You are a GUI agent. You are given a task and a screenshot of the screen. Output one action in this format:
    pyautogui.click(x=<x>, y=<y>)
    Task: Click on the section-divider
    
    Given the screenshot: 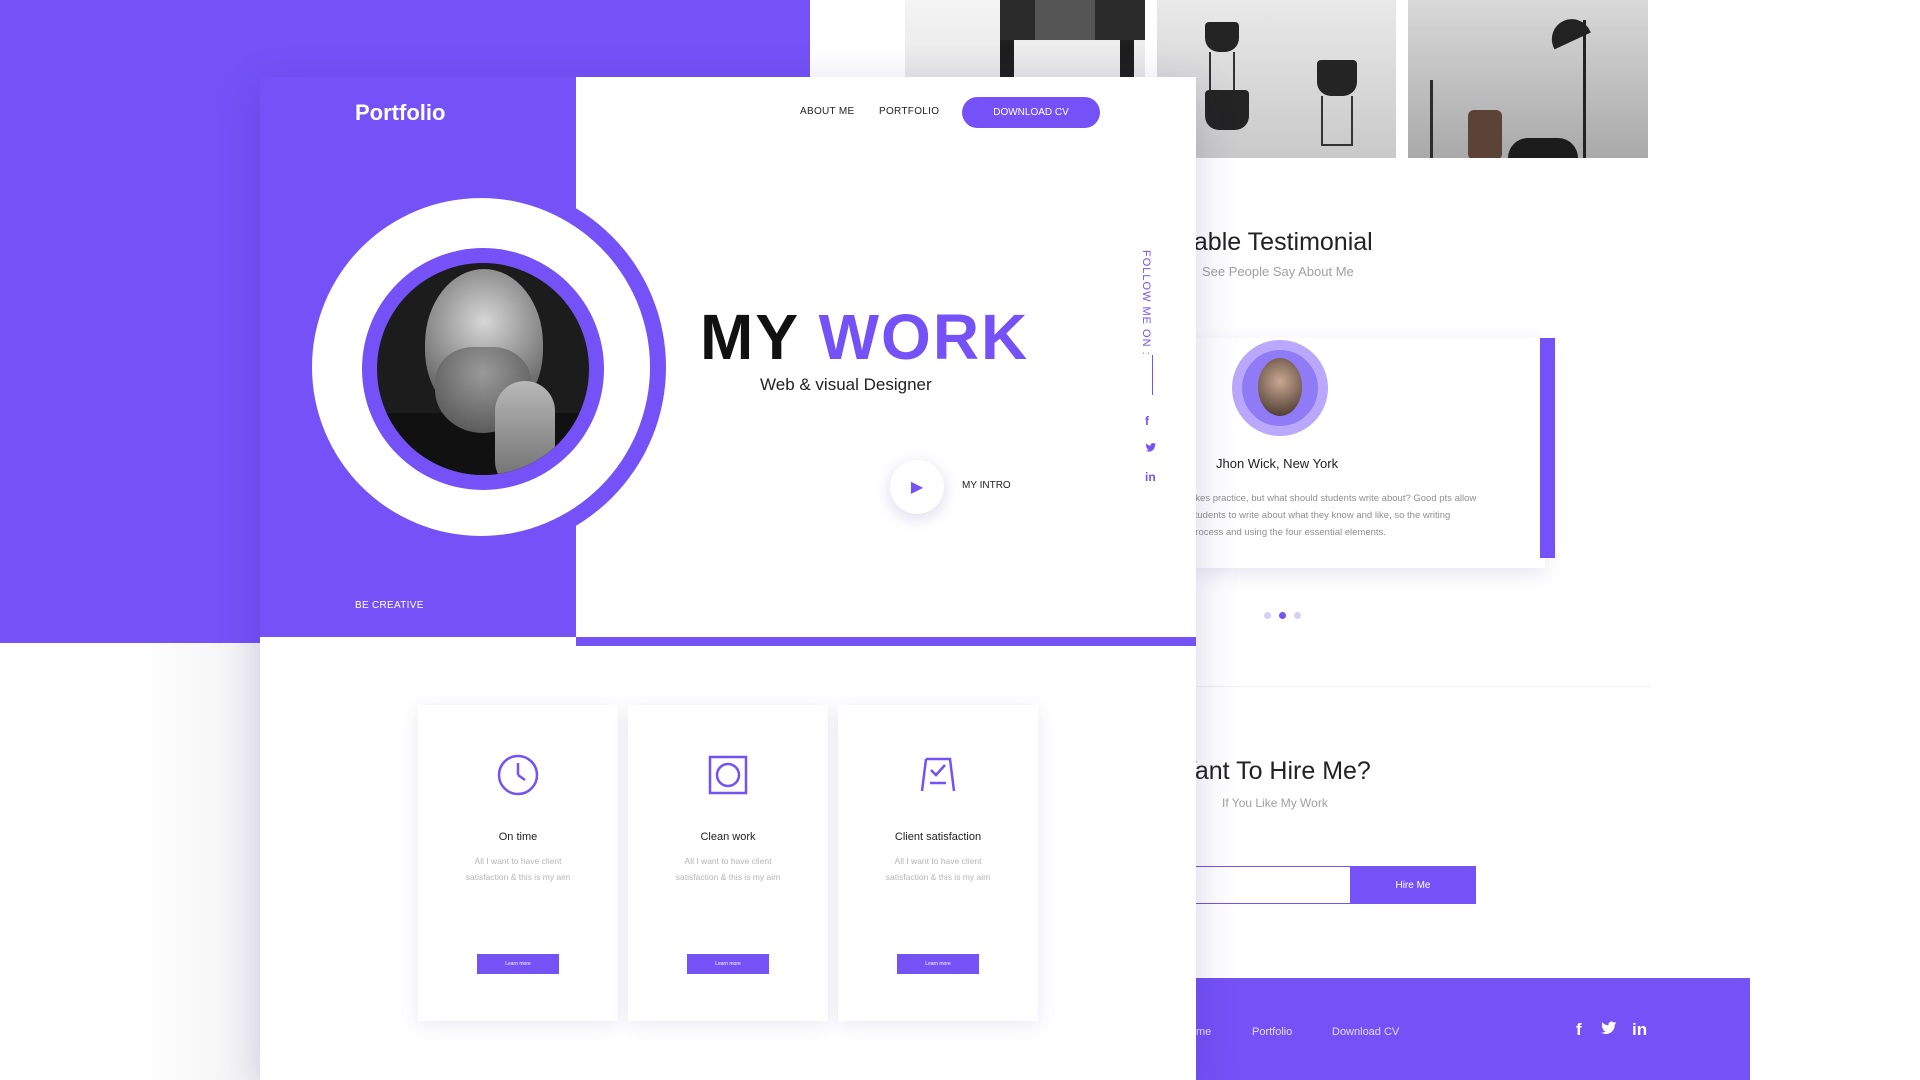 What is the action you would take?
    pyautogui.click(x=1420, y=686)
    